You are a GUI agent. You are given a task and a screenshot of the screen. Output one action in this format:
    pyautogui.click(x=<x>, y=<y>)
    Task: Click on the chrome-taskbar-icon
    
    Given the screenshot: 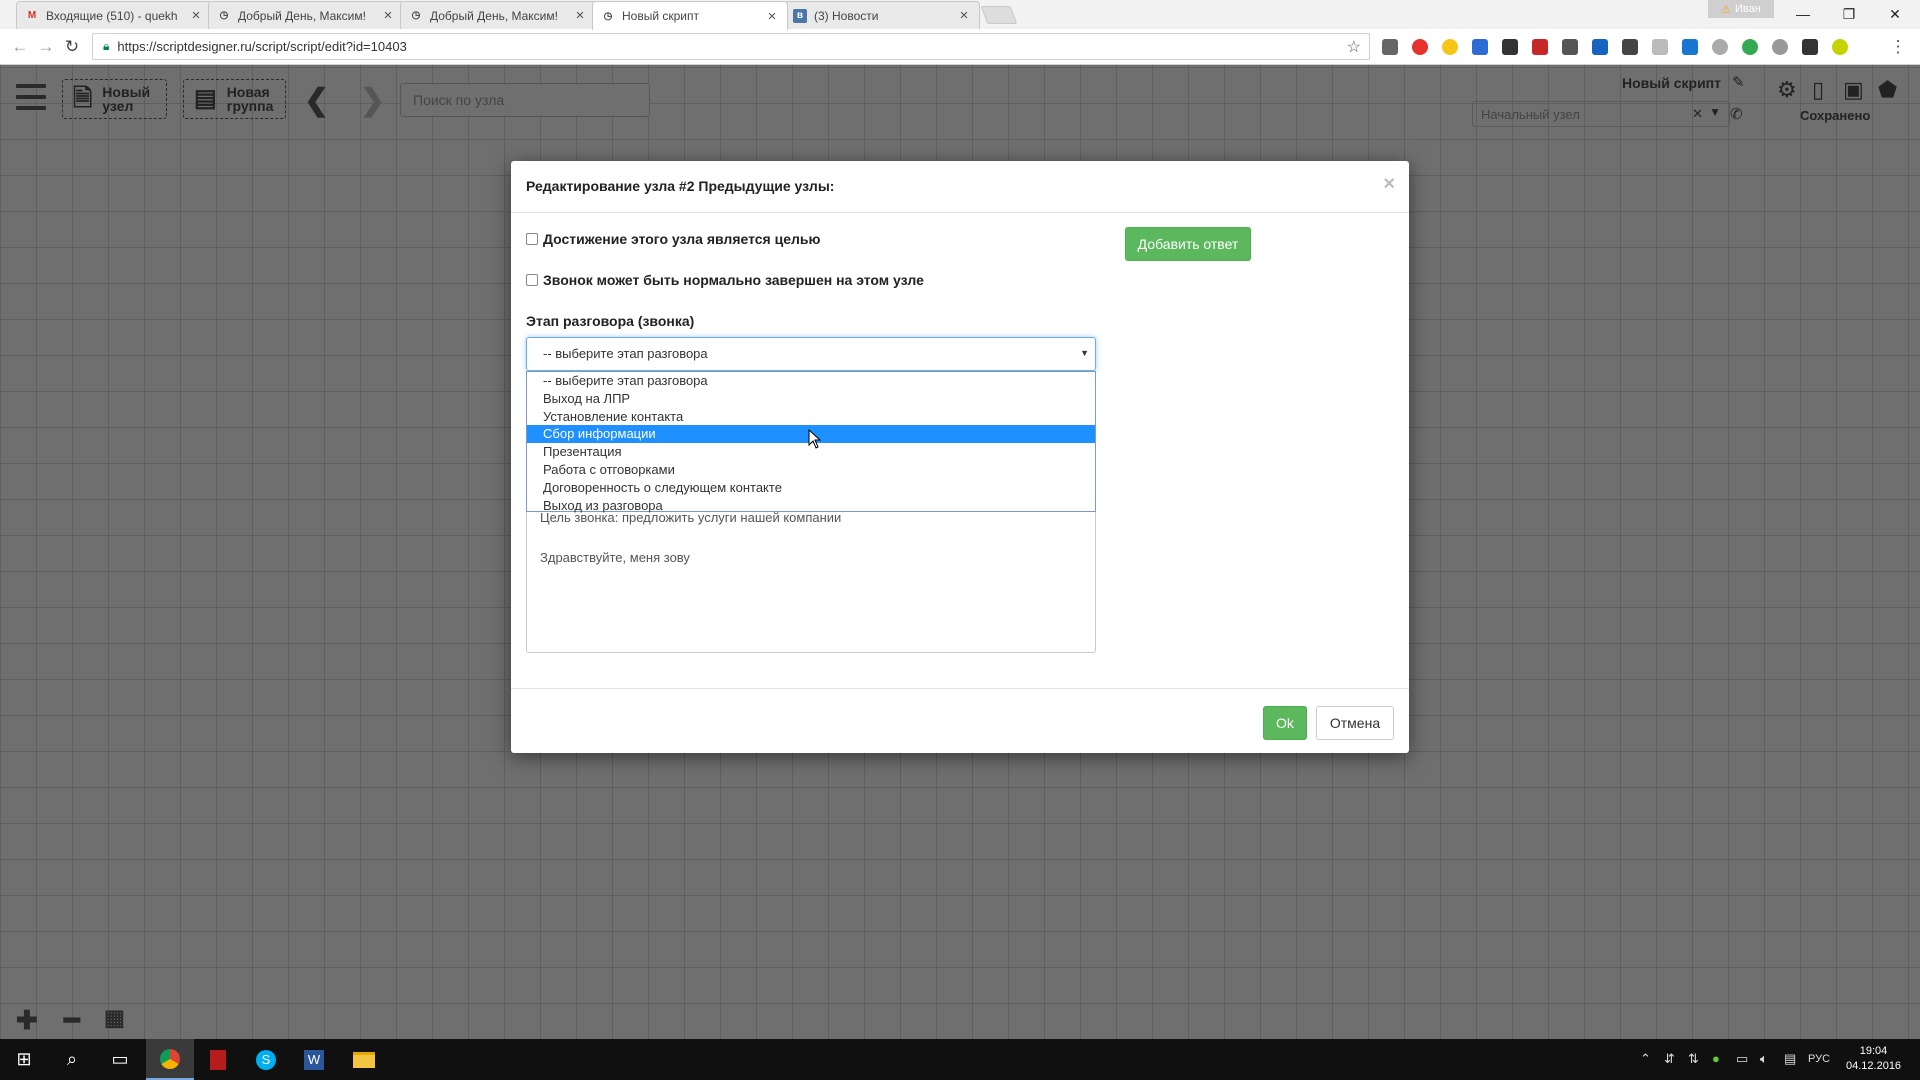 What is the action you would take?
    pyautogui.click(x=170, y=1059)
    